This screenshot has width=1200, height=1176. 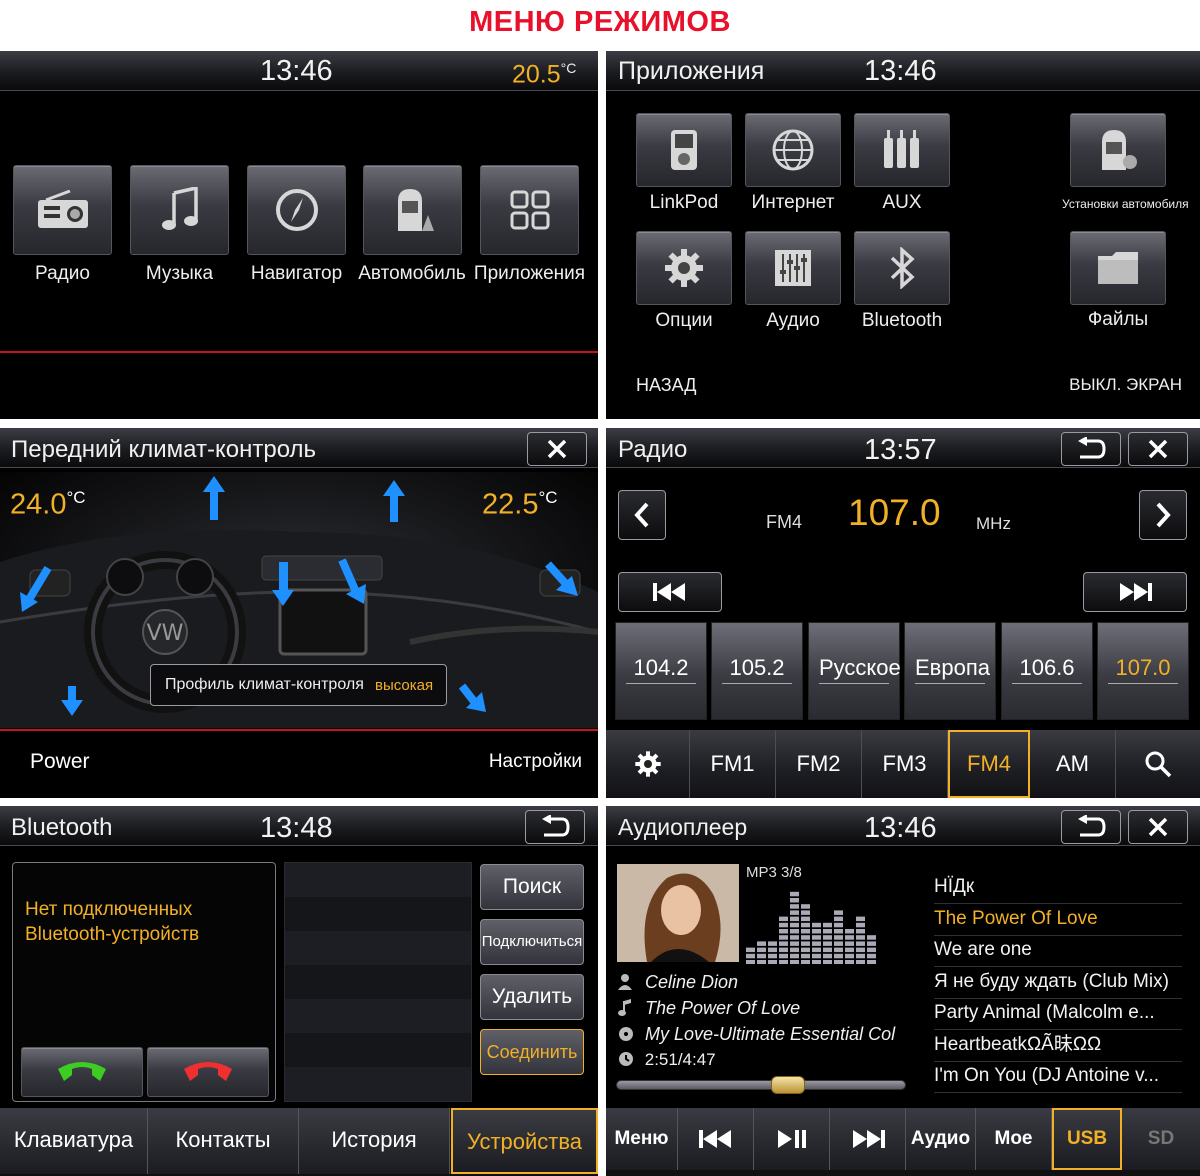 I want to click on divider, so click(x=299, y=352).